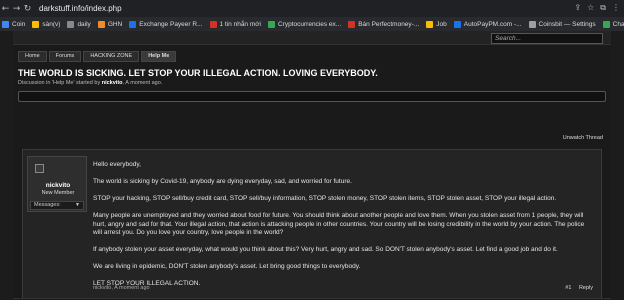 This screenshot has width=624, height=300. What do you see at coordinates (597, 8) in the screenshot?
I see `browser-actions: ⇪ ☆ ⧉ ⋮` at bounding box center [597, 8].